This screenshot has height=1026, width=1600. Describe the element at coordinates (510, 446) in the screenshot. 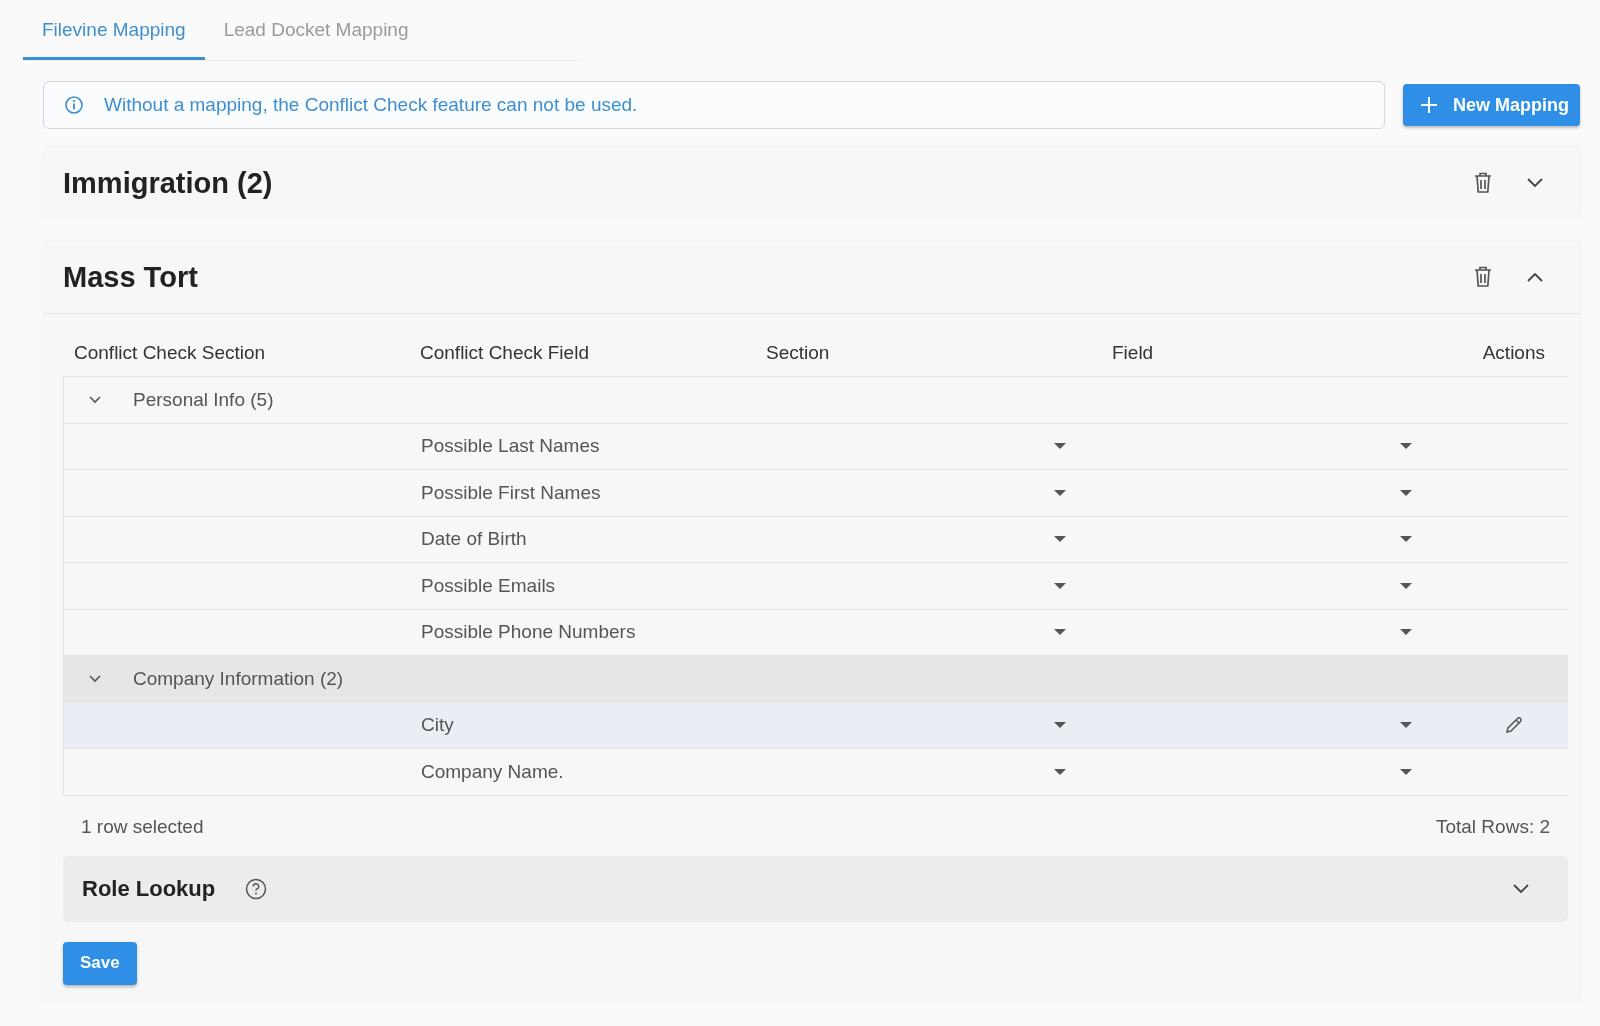

I see `table-cell: Possible Last Names` at that location.